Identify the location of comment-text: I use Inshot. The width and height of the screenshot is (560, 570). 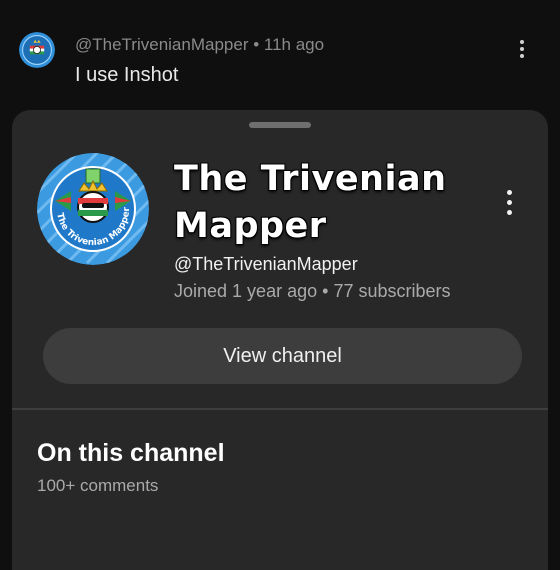
(127, 75).